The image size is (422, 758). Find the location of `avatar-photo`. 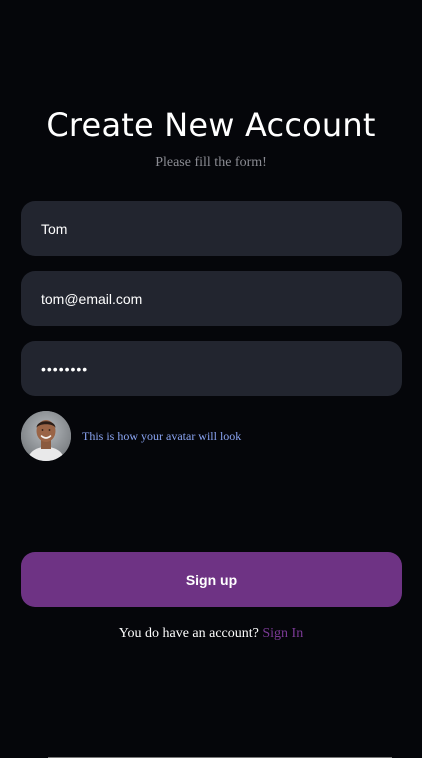

avatar-photo is located at coordinates (46, 436).